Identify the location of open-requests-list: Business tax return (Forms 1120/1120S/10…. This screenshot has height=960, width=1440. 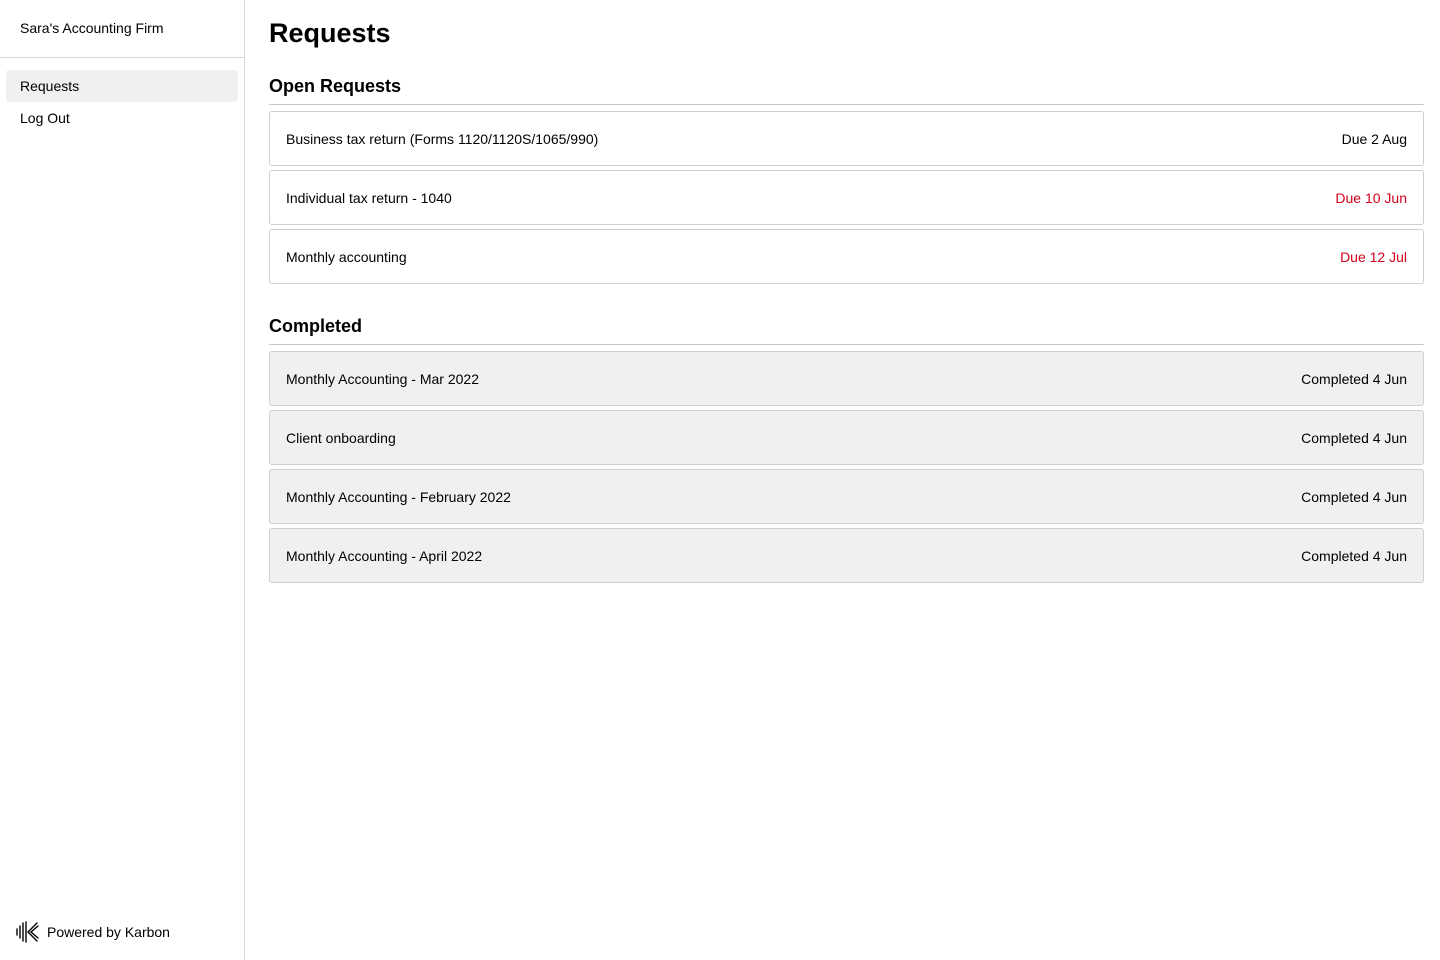
(846, 197).